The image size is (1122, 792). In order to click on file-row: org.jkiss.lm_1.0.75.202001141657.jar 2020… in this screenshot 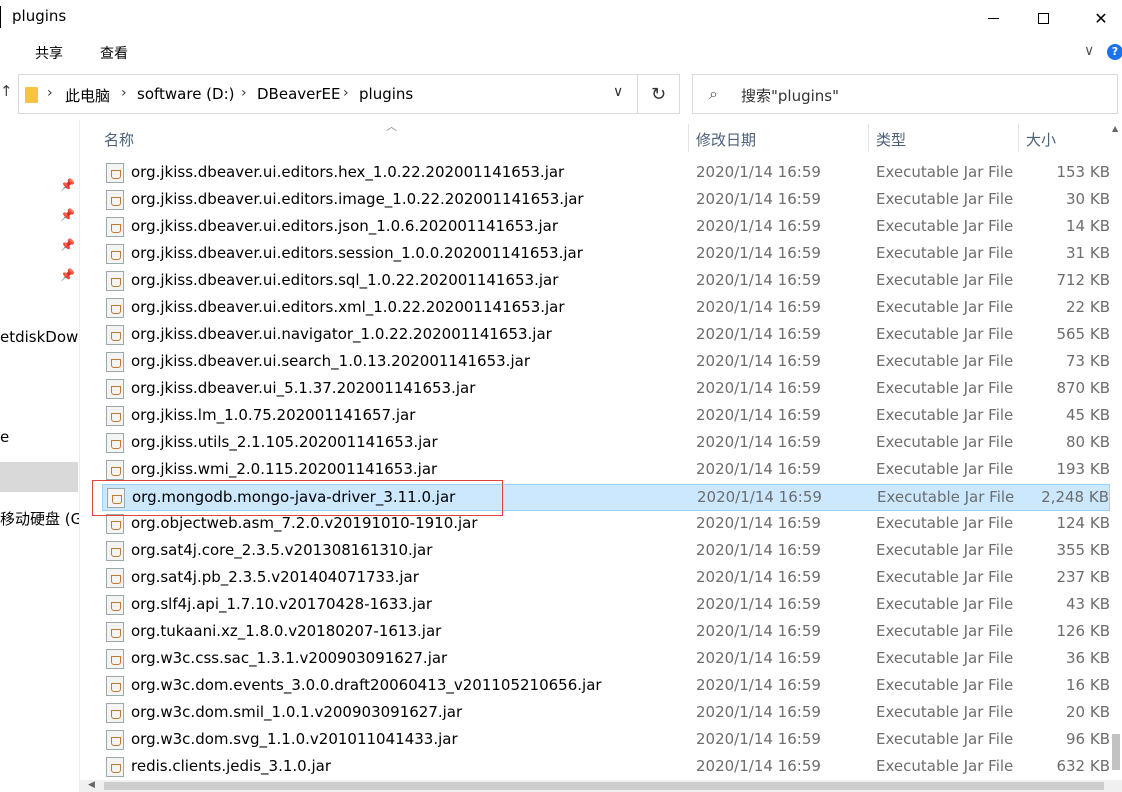, I will do `click(606, 416)`.